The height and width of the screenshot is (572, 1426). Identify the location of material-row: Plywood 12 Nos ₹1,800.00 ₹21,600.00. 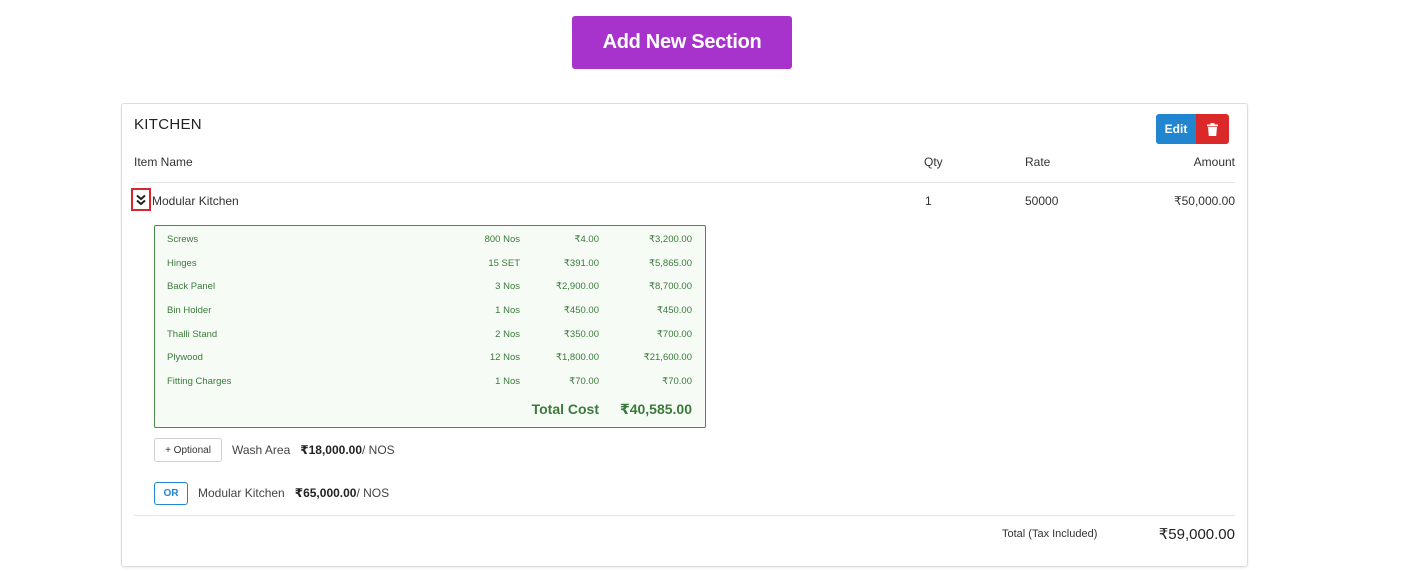
(430, 359).